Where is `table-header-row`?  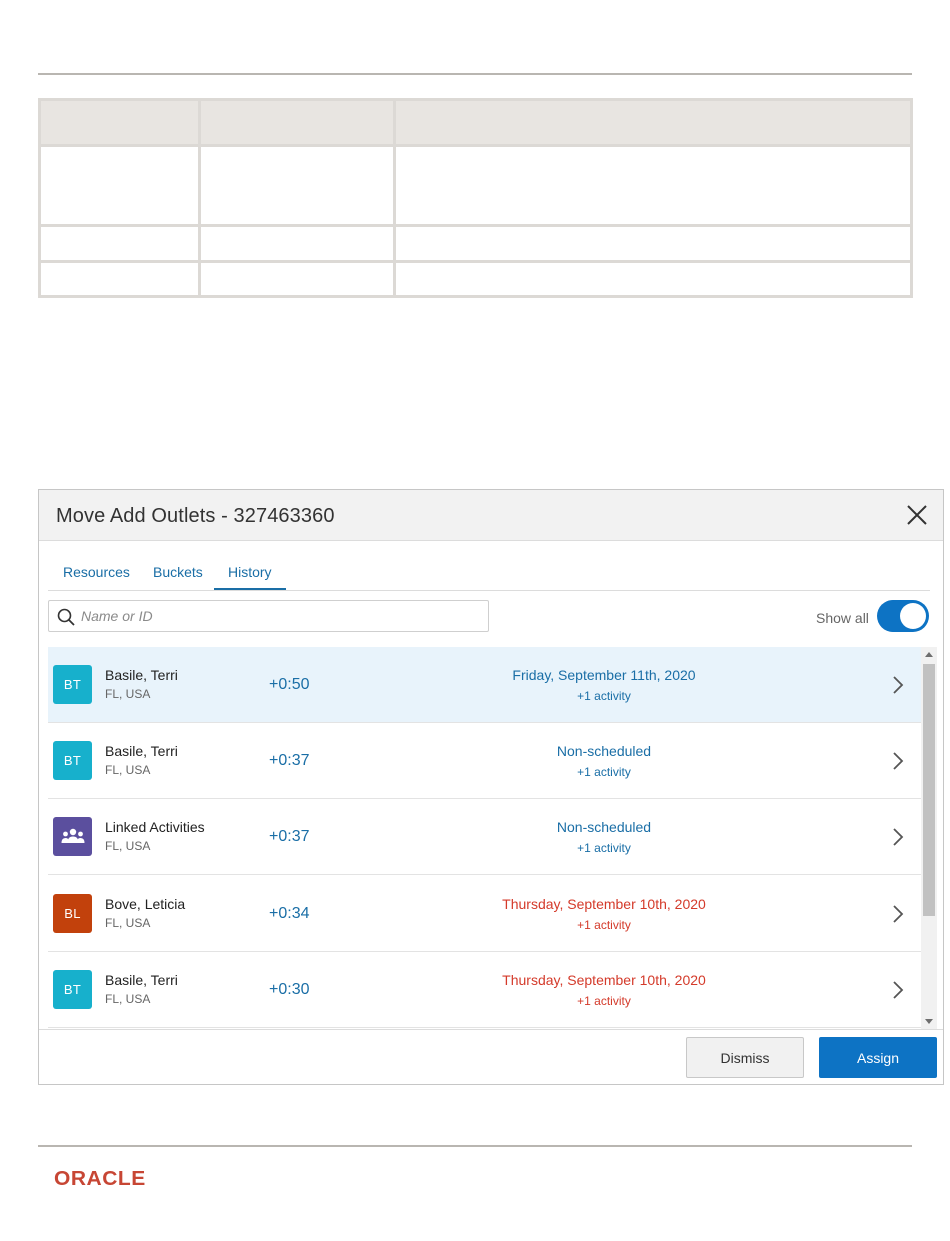 table-header-row is located at coordinates (475, 122).